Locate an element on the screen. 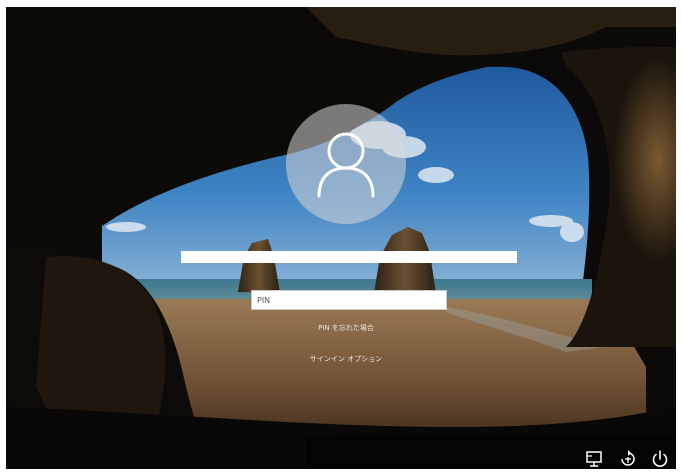 This screenshot has width=682, height=475. network-icon is located at coordinates (594, 459).